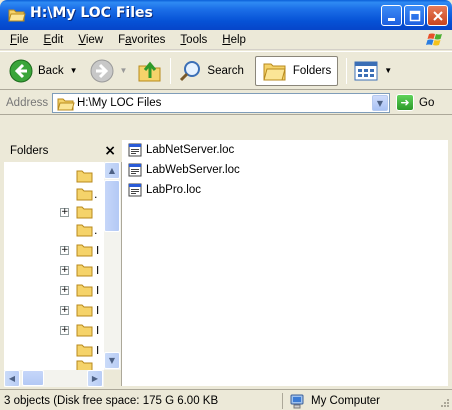 This screenshot has height=410, width=452. I want to click on scroll-left-button: ◀, so click(12, 378).